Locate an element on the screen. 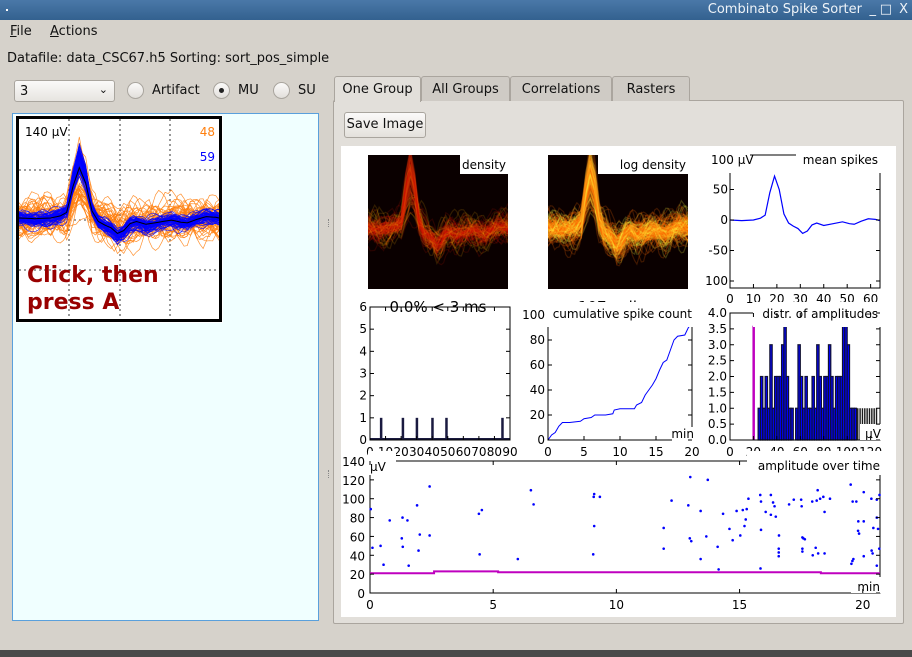 The width and height of the screenshot is (912, 657). cumulative-y-tick-label: 60 is located at coordinates (537, 365).